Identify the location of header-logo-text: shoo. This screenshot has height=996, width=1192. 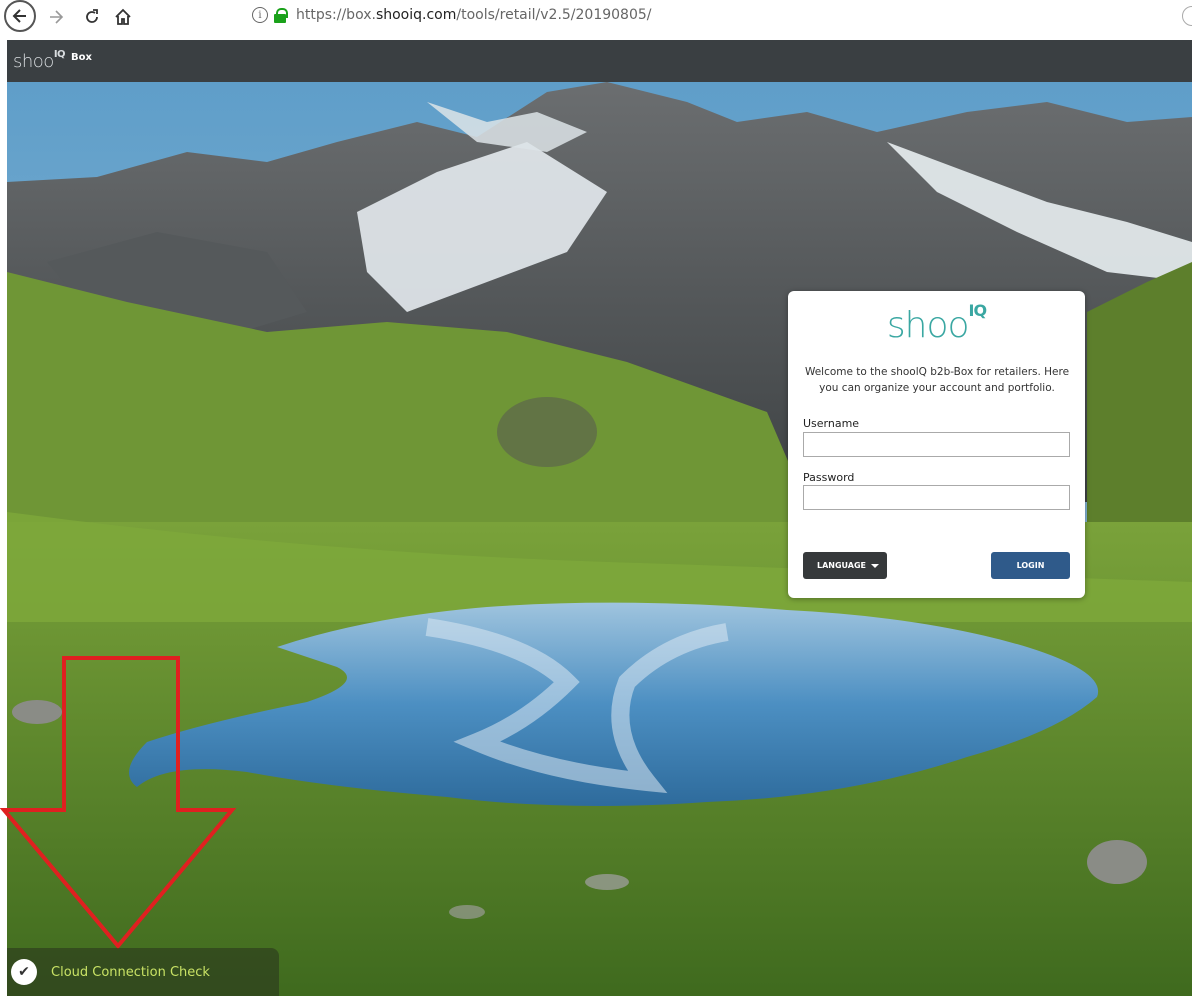
(33, 61).